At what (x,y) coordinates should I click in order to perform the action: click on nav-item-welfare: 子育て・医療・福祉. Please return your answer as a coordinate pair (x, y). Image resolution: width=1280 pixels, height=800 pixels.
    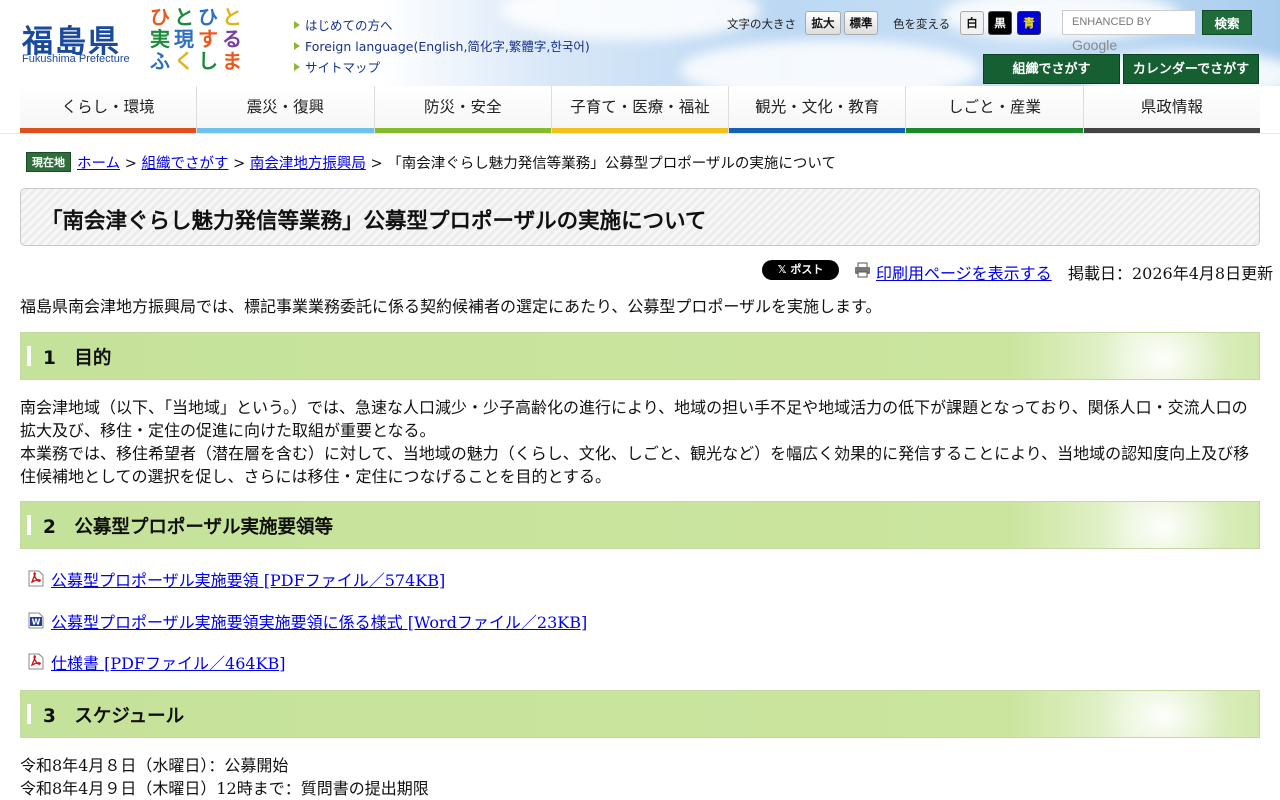
    Looking at the image, I should click on (640, 109).